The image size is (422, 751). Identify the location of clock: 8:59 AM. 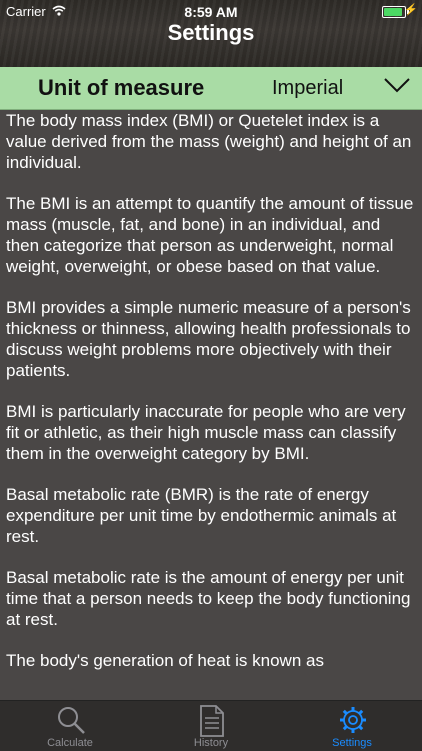
(211, 12).